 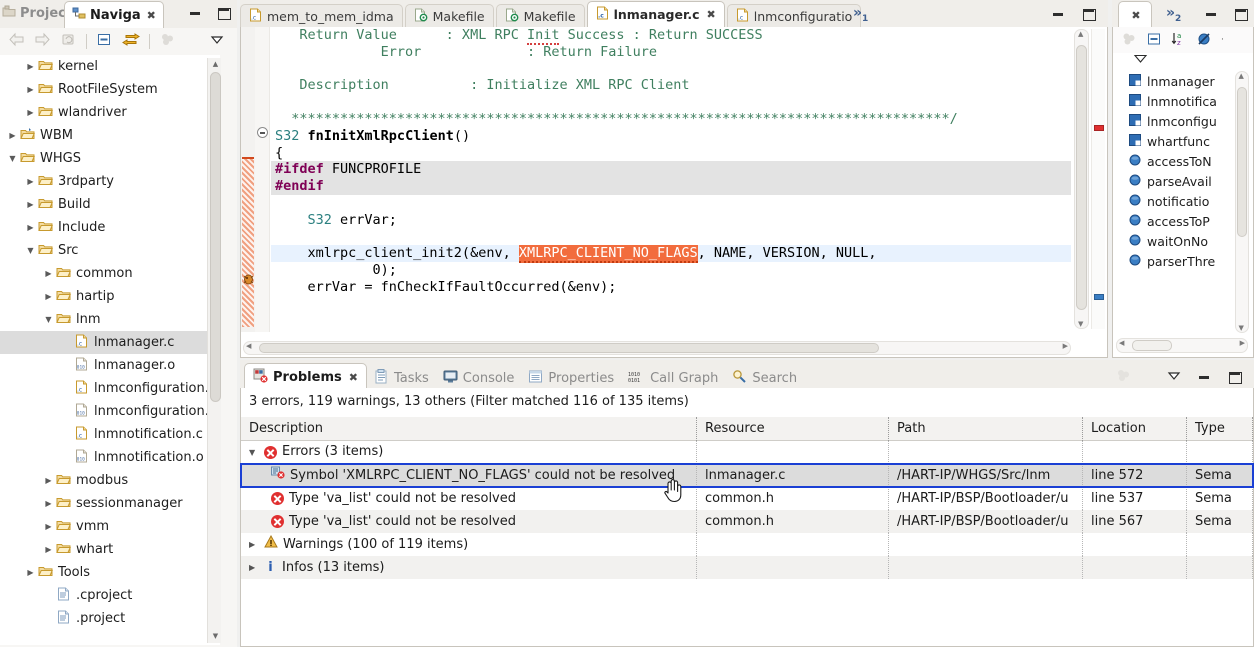 I want to click on outline-item: lnmanager, so click(x=1174, y=81).